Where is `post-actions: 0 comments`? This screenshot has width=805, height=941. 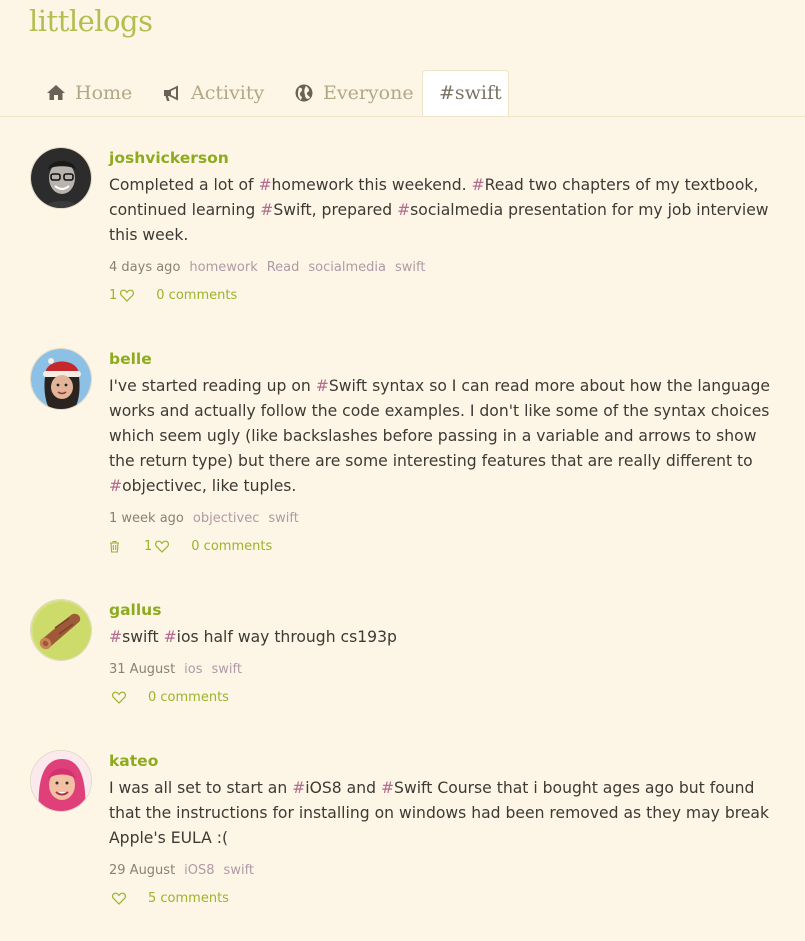 post-actions: 0 comments is located at coordinates (169, 697).